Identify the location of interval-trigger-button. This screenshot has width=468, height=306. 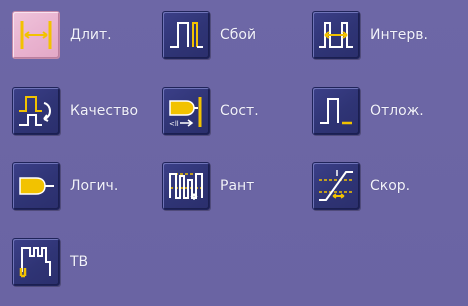
(336, 35).